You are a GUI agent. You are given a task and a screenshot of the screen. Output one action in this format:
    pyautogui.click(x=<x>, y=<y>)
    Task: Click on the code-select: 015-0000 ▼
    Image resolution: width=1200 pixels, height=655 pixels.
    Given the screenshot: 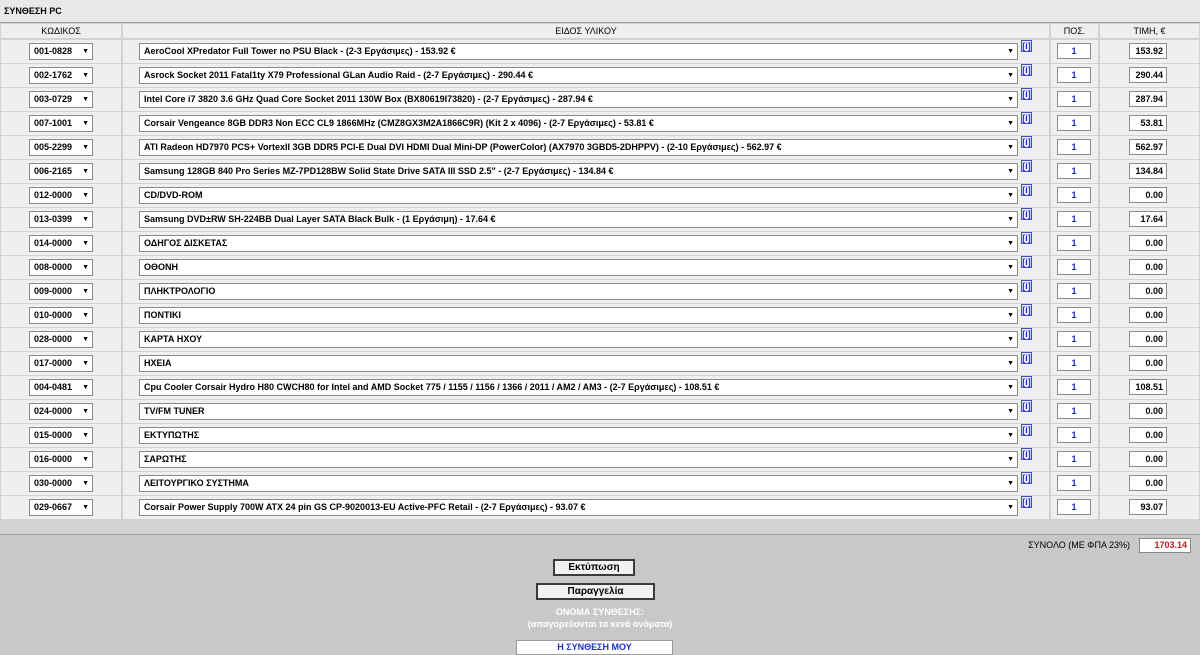 What is the action you would take?
    pyautogui.click(x=61, y=435)
    